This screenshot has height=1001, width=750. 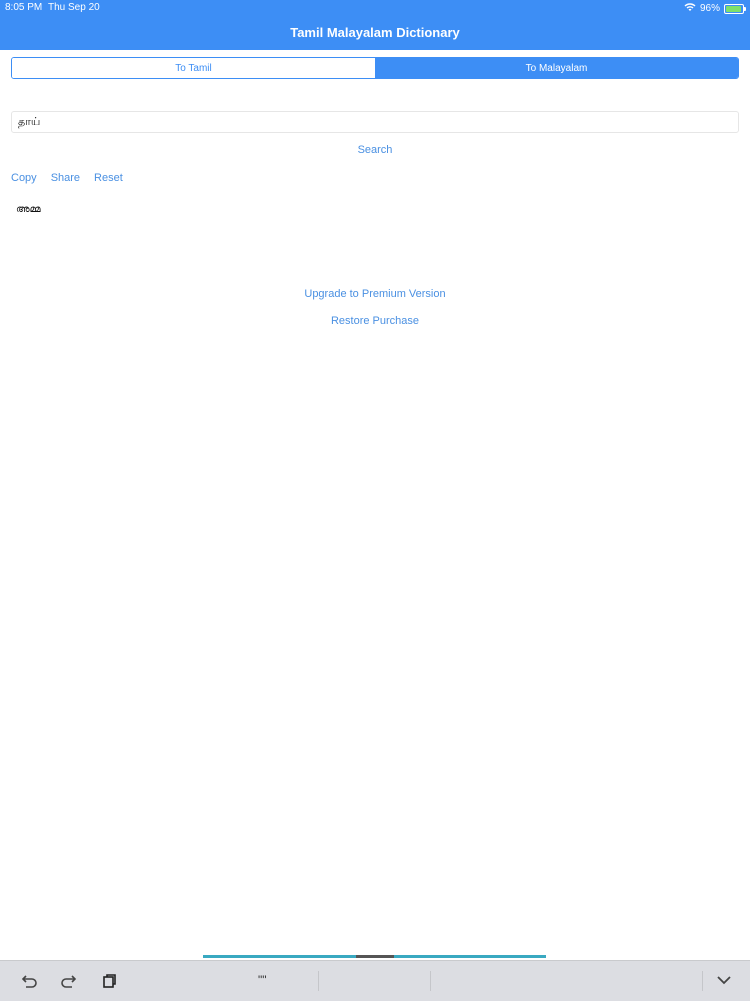 I want to click on share-button: Share, so click(x=65, y=178).